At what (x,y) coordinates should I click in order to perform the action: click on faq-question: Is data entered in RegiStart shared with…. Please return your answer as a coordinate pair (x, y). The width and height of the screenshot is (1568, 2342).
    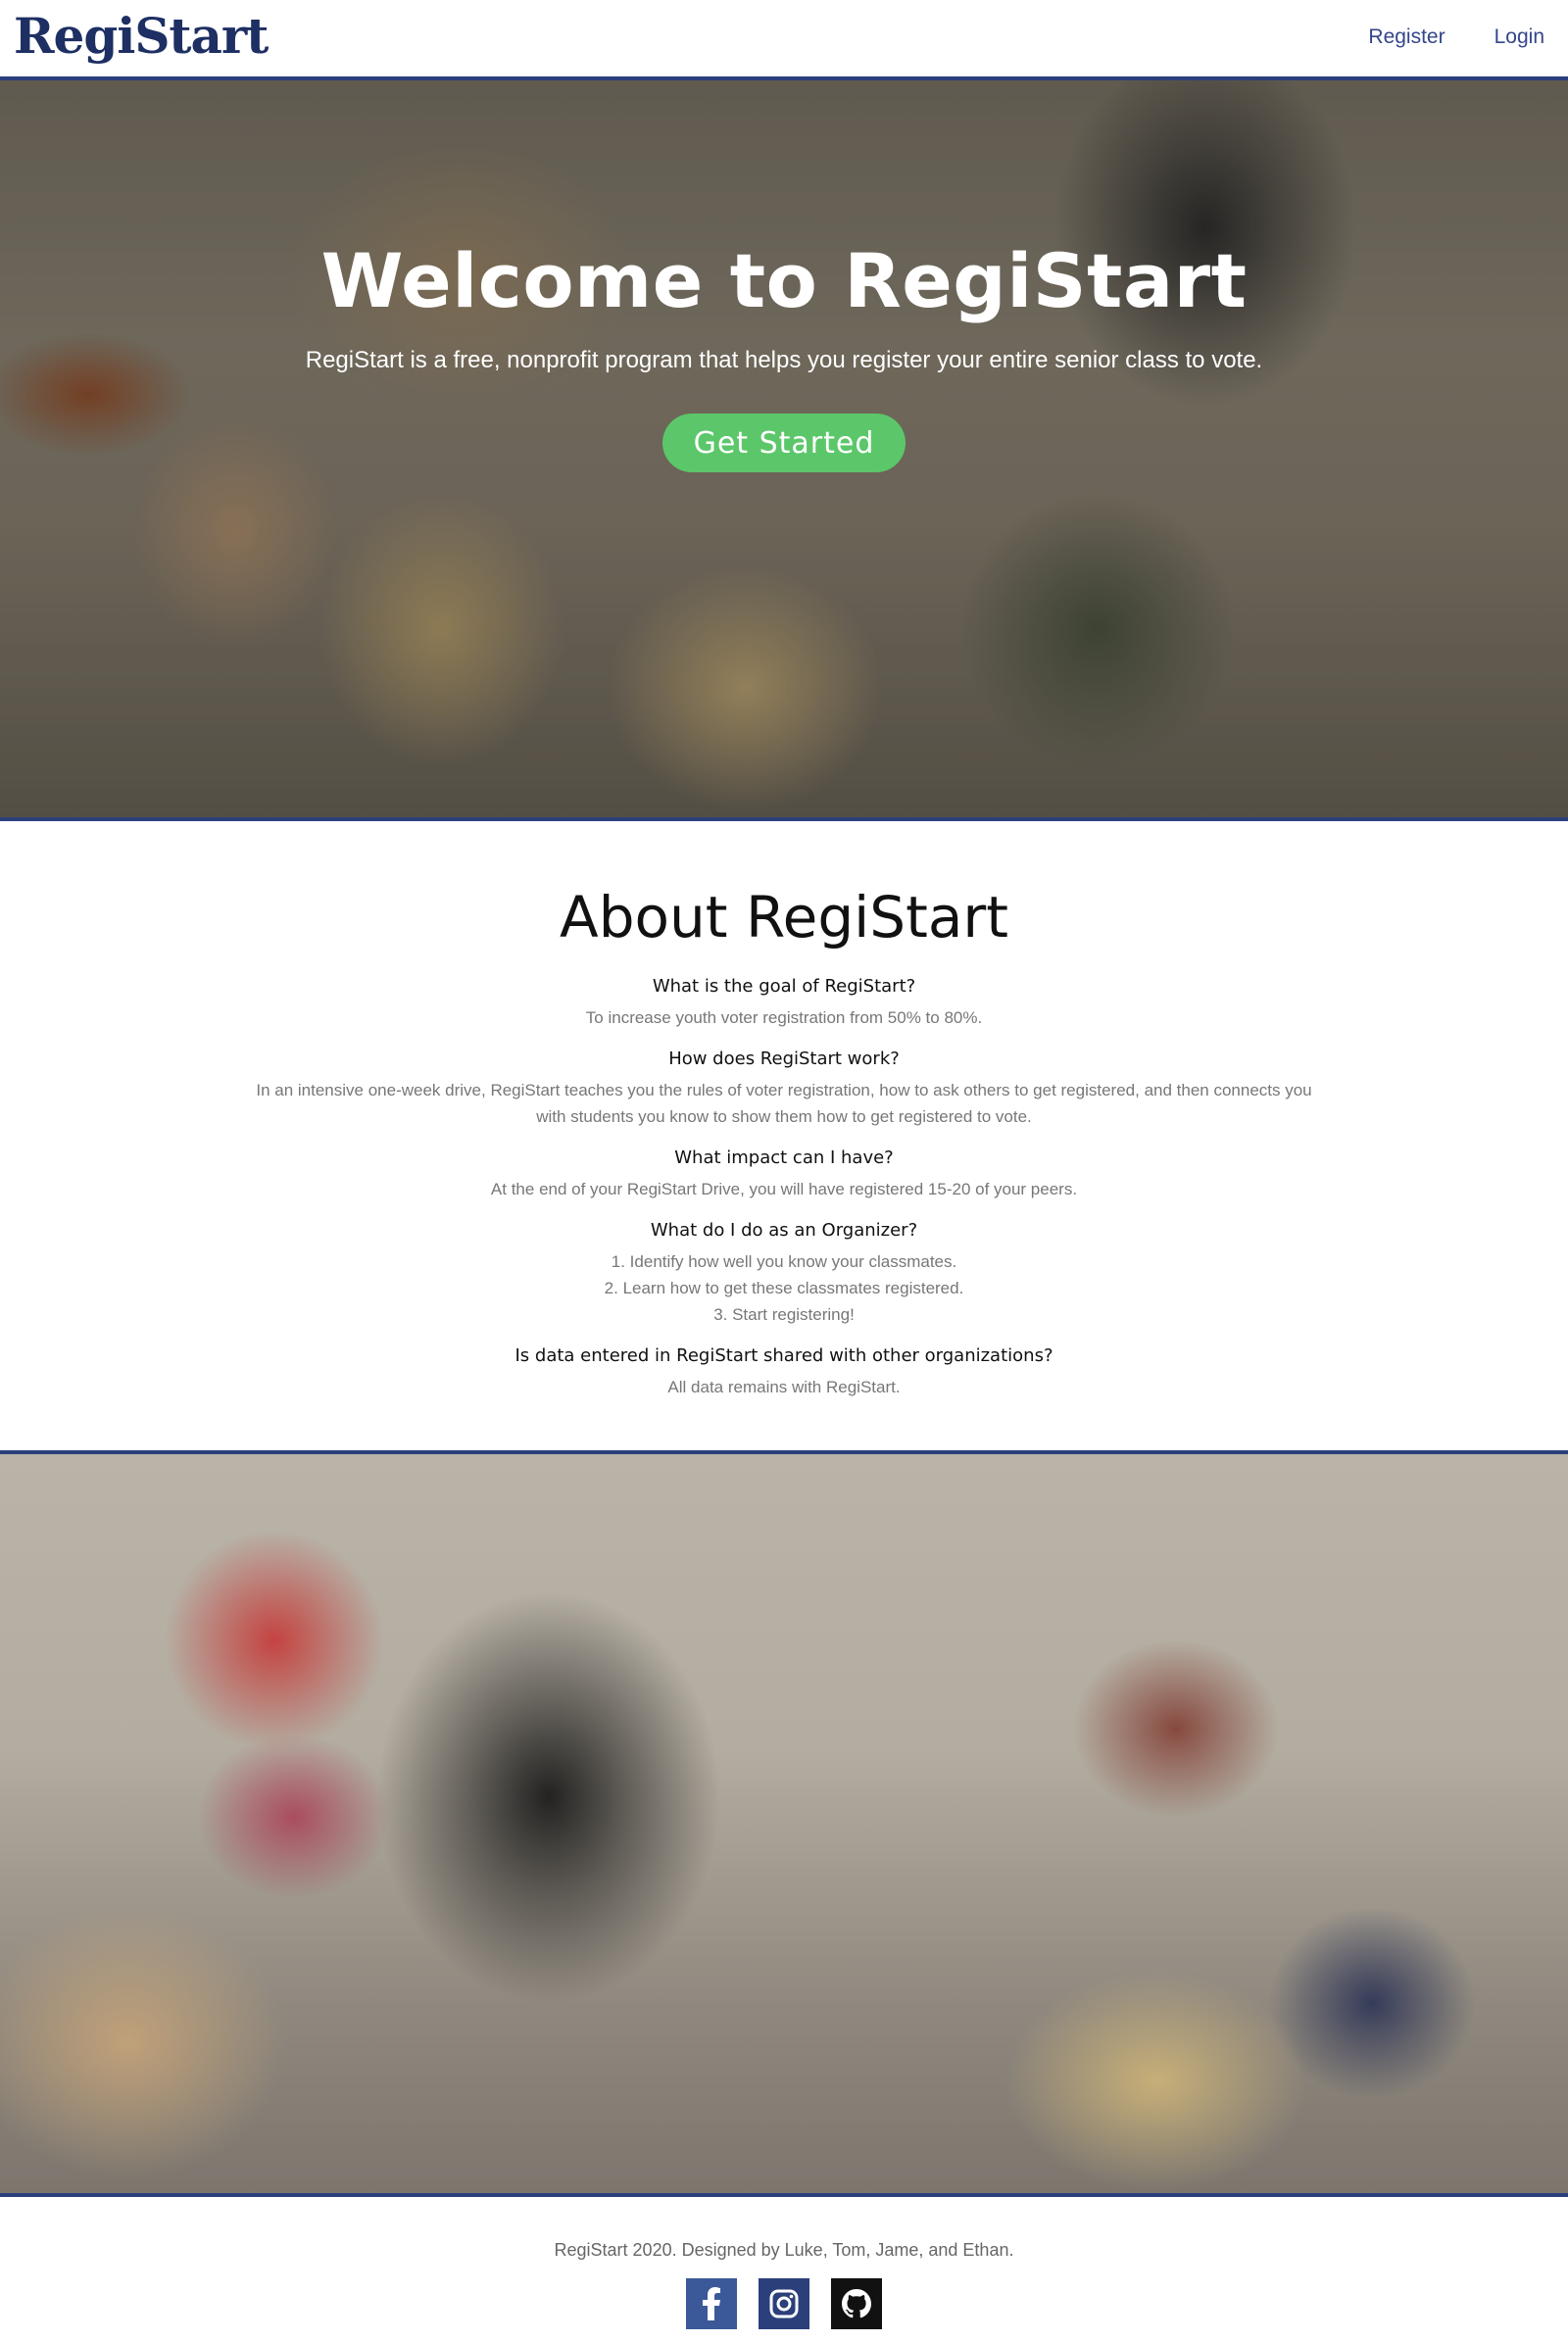
    Looking at the image, I should click on (784, 1355).